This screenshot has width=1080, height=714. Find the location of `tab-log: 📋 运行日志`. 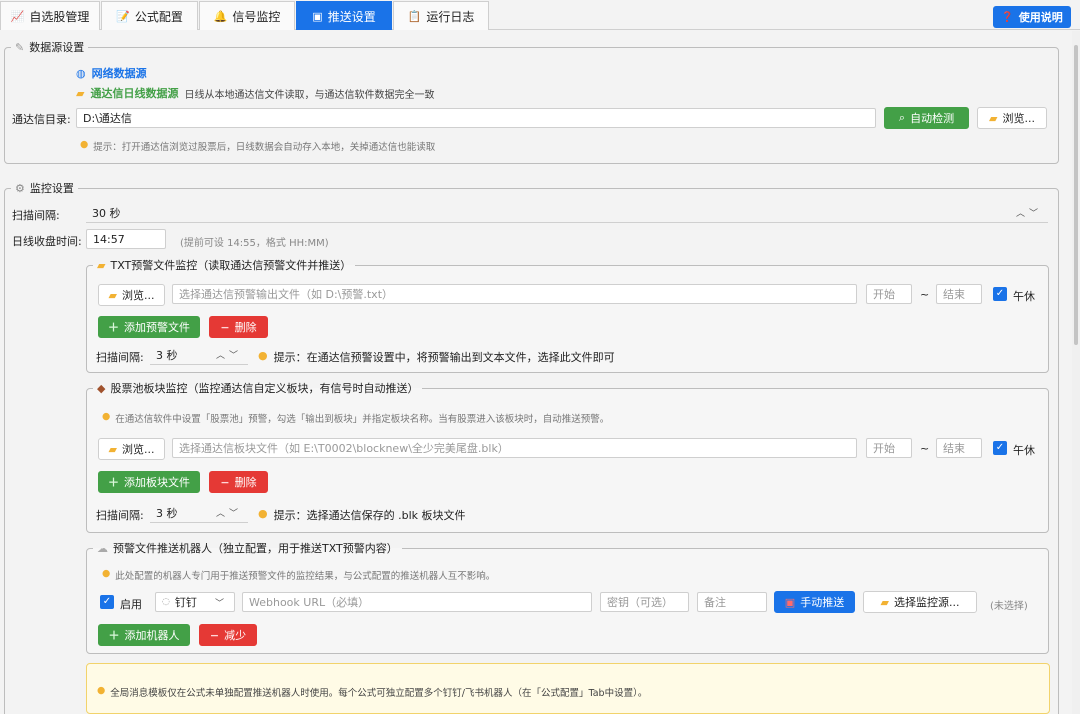

tab-log: 📋 运行日志 is located at coordinates (441, 15).